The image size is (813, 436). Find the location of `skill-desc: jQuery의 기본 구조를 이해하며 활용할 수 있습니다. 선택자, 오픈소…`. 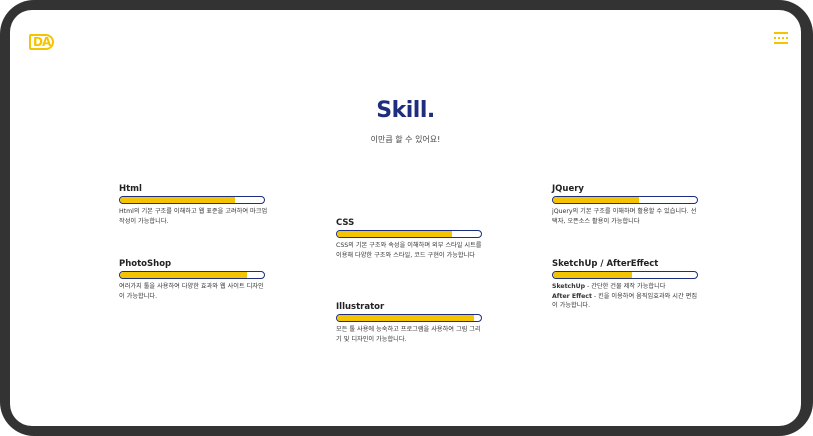

skill-desc: jQuery의 기본 구조를 이해하며 활용할 수 있습니다. 선택자, 오픈소… is located at coordinates (624, 216).